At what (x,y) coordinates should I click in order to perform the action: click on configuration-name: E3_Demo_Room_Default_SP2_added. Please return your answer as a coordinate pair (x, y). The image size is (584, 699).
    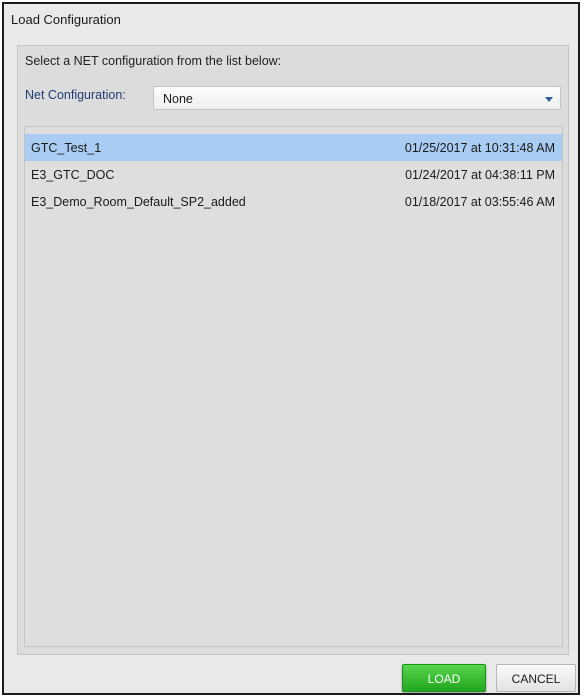
    Looking at the image, I should click on (138, 202).